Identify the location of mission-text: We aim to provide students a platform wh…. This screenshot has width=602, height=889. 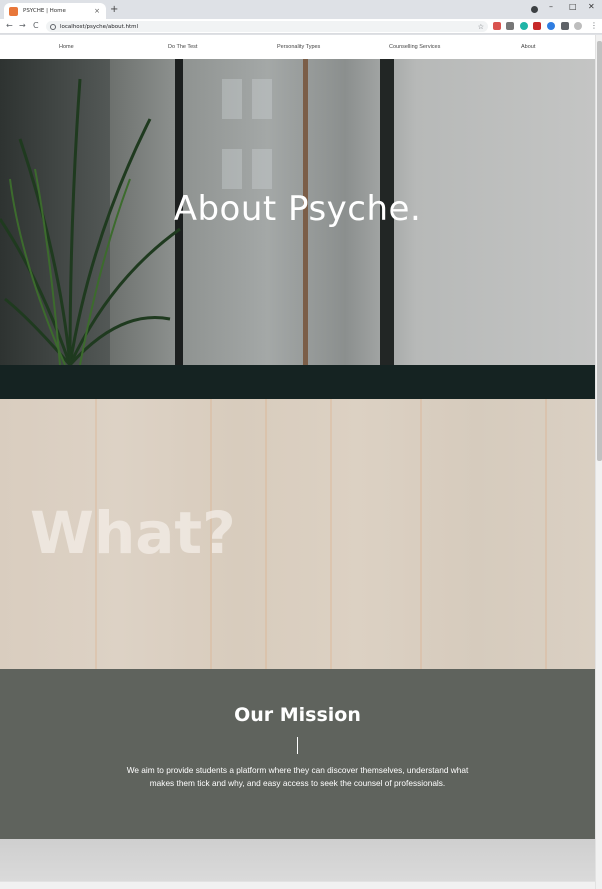
(297, 776).